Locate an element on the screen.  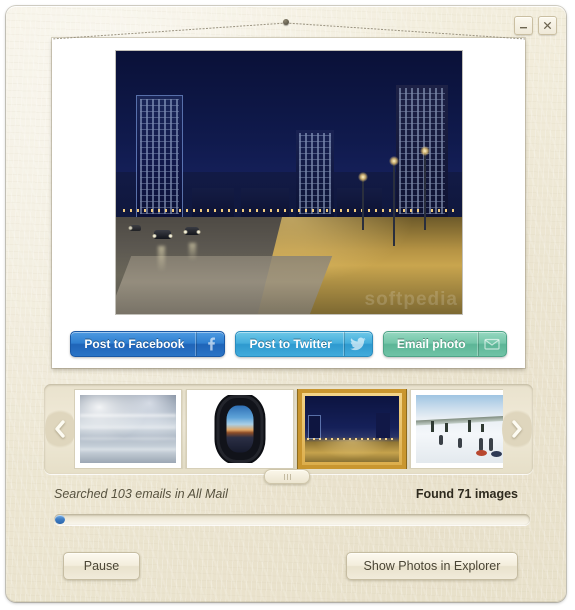
pause-button: Pause is located at coordinates (101, 566).